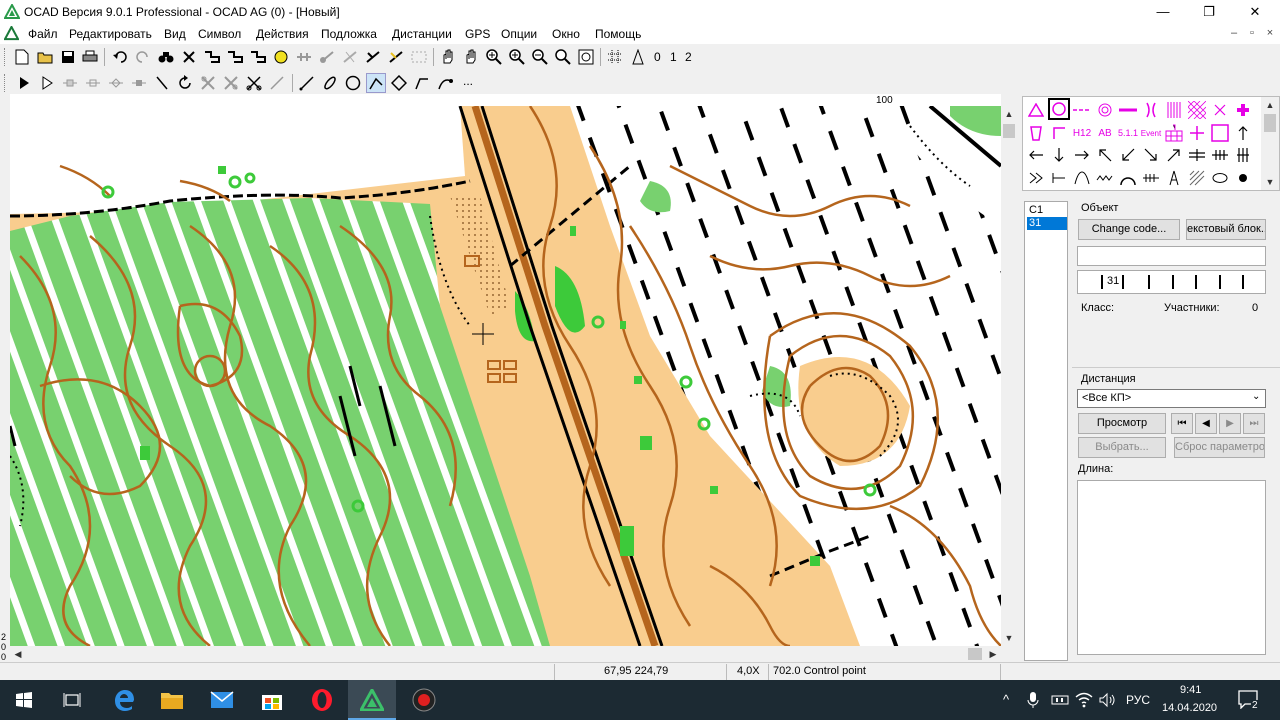 The image size is (1280, 720). What do you see at coordinates (1060, 701) in the screenshot?
I see `usb-icon` at bounding box center [1060, 701].